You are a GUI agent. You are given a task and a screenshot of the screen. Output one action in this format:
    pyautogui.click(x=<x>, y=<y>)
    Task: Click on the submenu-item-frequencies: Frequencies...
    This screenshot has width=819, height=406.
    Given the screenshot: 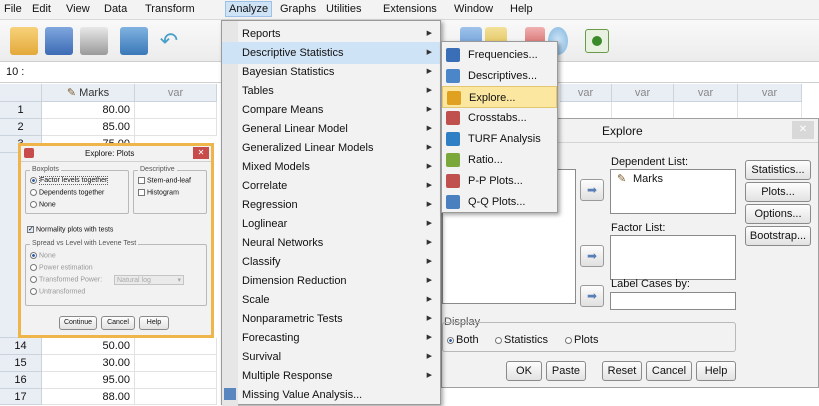 What is the action you would take?
    pyautogui.click(x=499, y=55)
    